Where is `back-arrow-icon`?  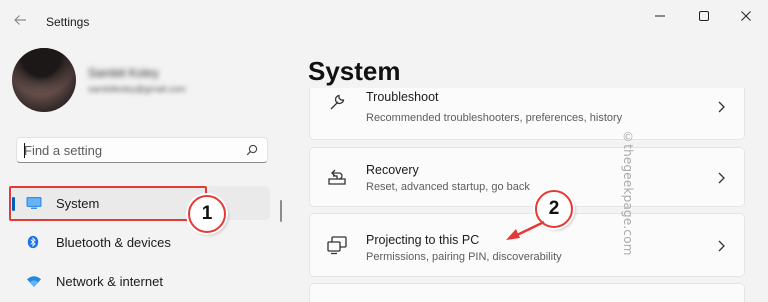
back-arrow-icon is located at coordinates (20, 20).